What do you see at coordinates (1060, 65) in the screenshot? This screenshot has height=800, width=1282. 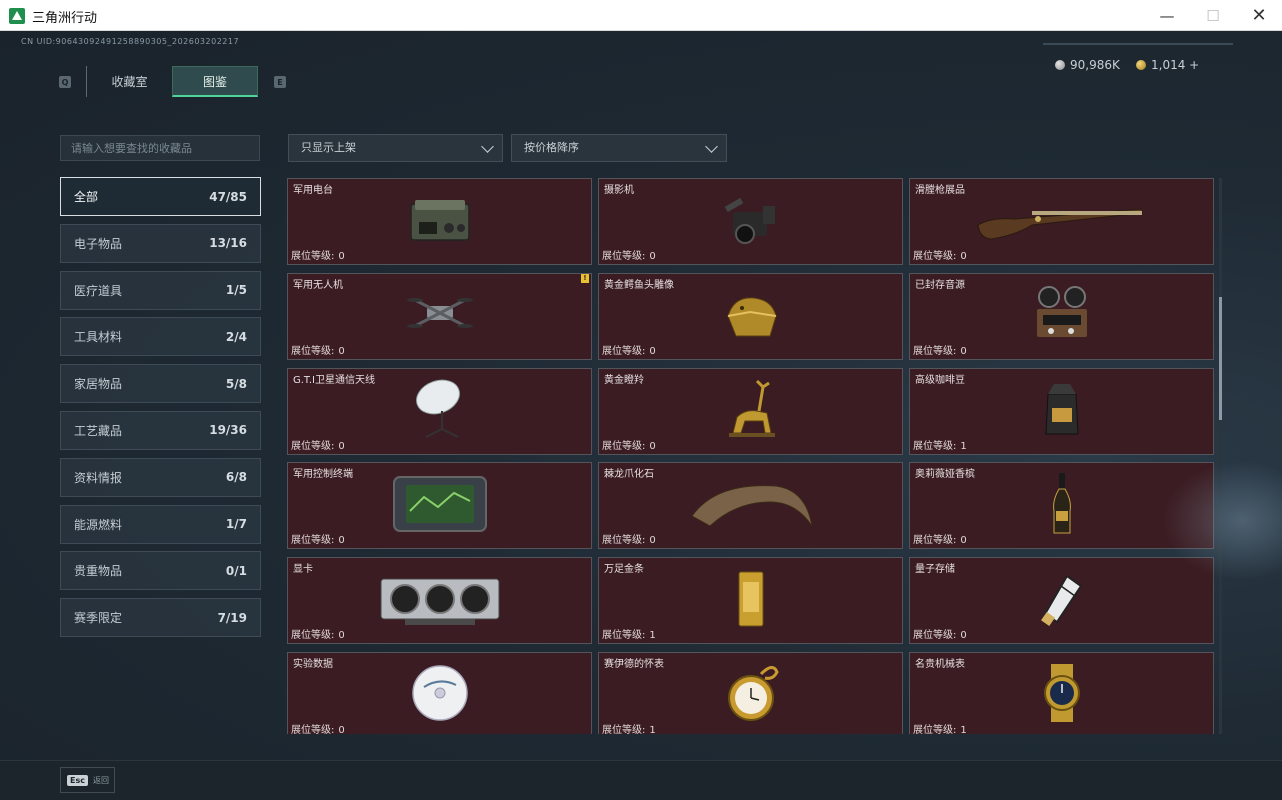 I see `silver-coin-icon` at bounding box center [1060, 65].